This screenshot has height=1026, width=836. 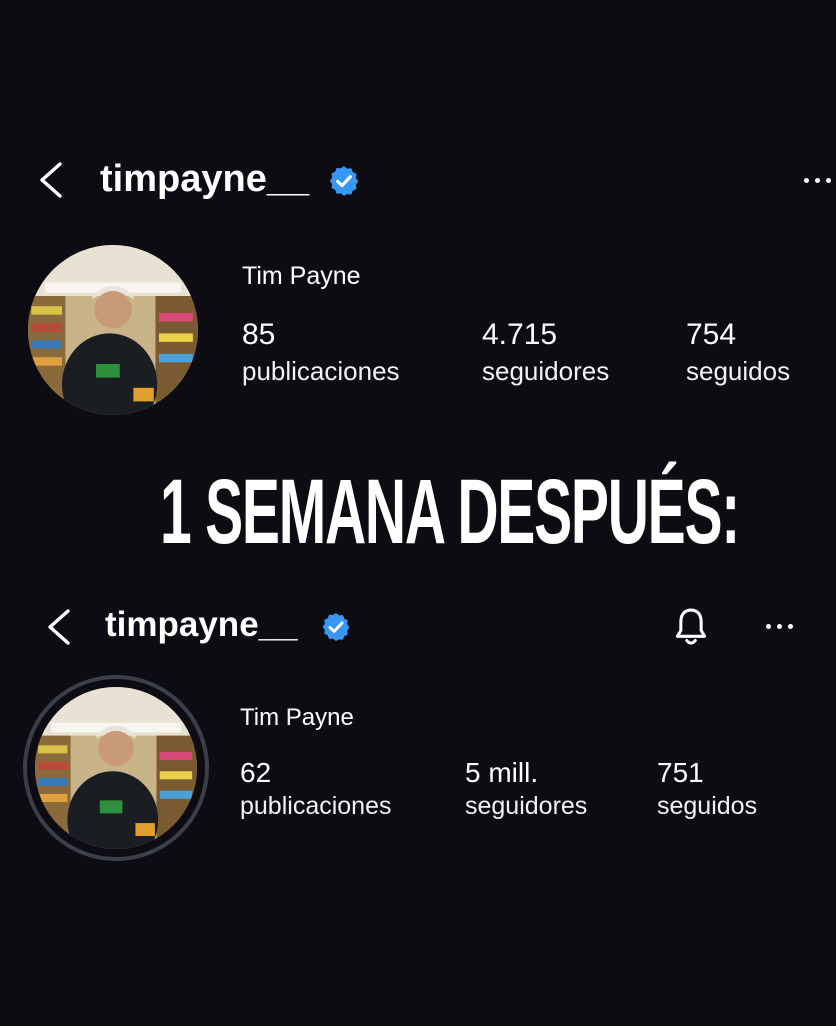 I want to click on banner-text: 1 SEMANA DESPUÉS:, so click(x=450, y=512).